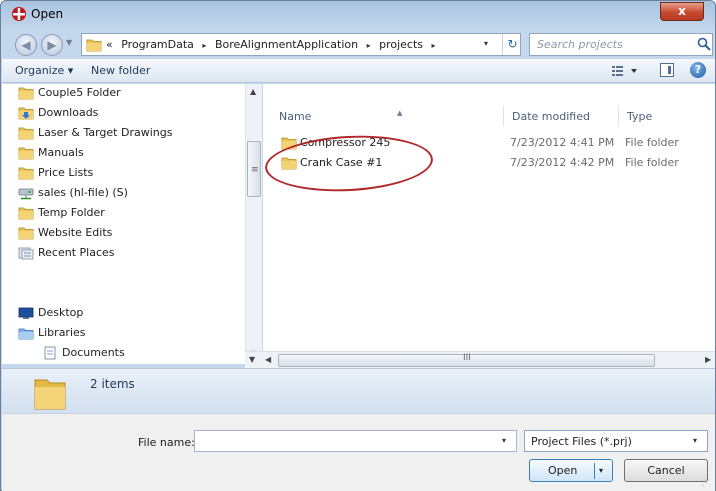 This screenshot has width=716, height=491. What do you see at coordinates (26, 334) in the screenshot?
I see `libraries-icon` at bounding box center [26, 334].